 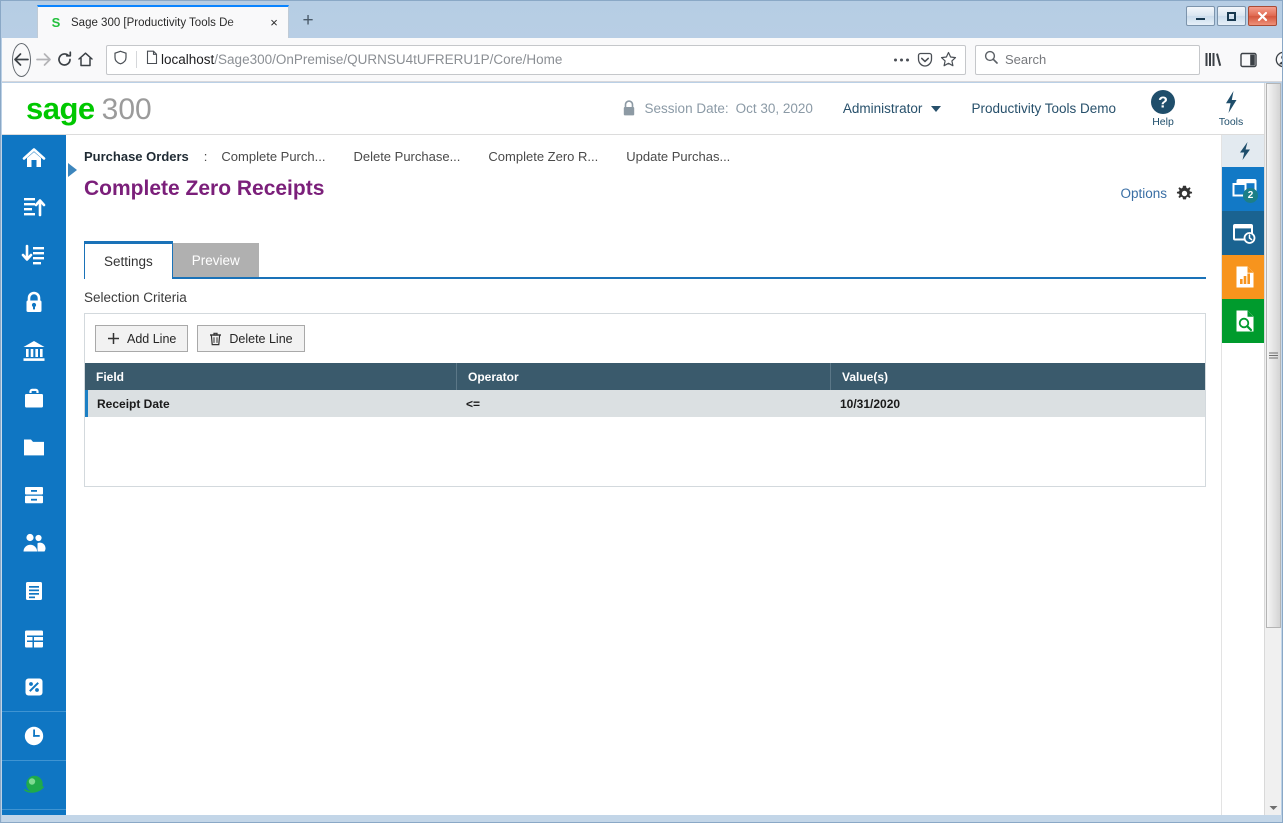 I want to click on cell-field: Receipt Date, so click(x=272, y=403).